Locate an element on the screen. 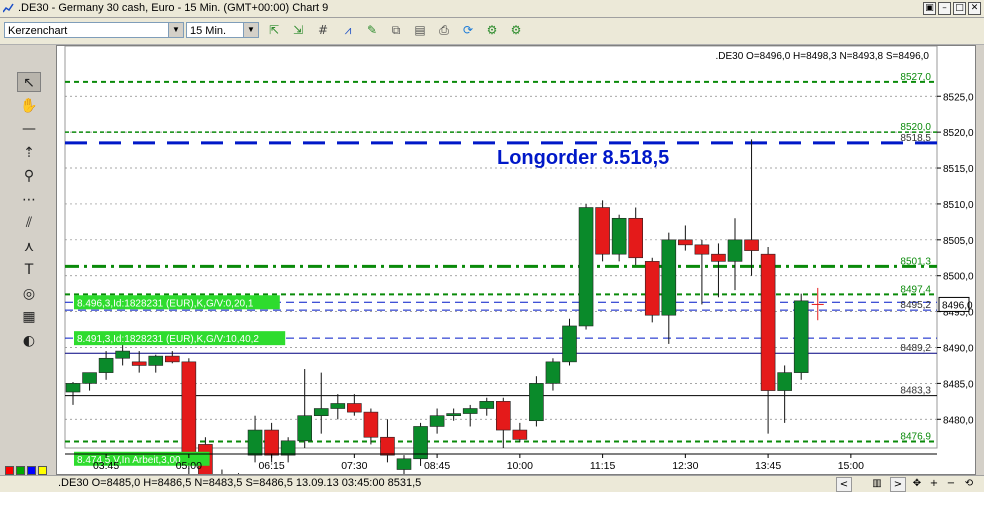  hand-tool-icon: ✋ is located at coordinates (29, 106).